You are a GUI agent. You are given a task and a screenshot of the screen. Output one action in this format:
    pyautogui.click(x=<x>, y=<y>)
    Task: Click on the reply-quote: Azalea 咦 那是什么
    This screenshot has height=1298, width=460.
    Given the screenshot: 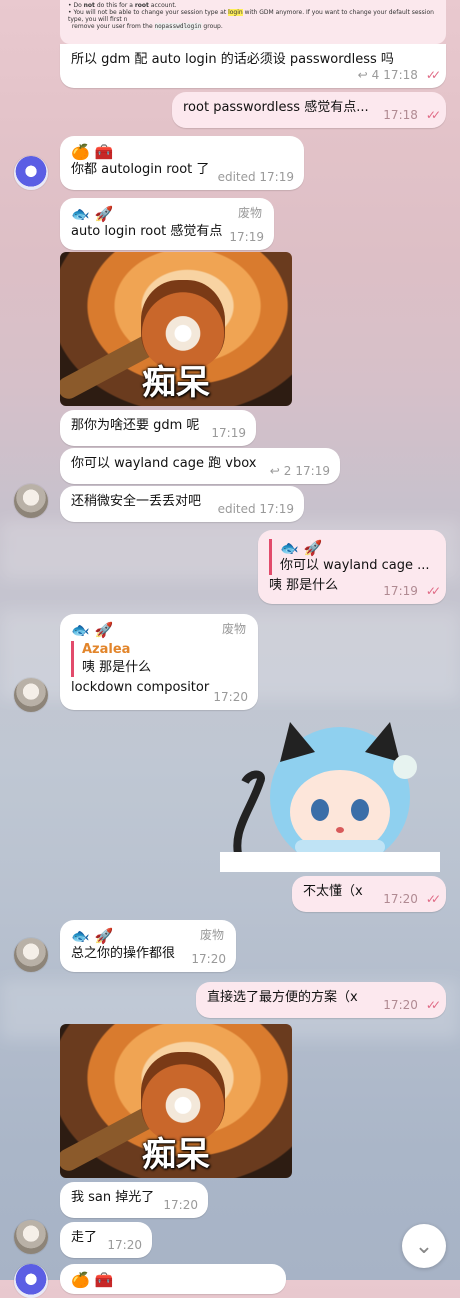 What is the action you would take?
    pyautogui.click(x=159, y=659)
    